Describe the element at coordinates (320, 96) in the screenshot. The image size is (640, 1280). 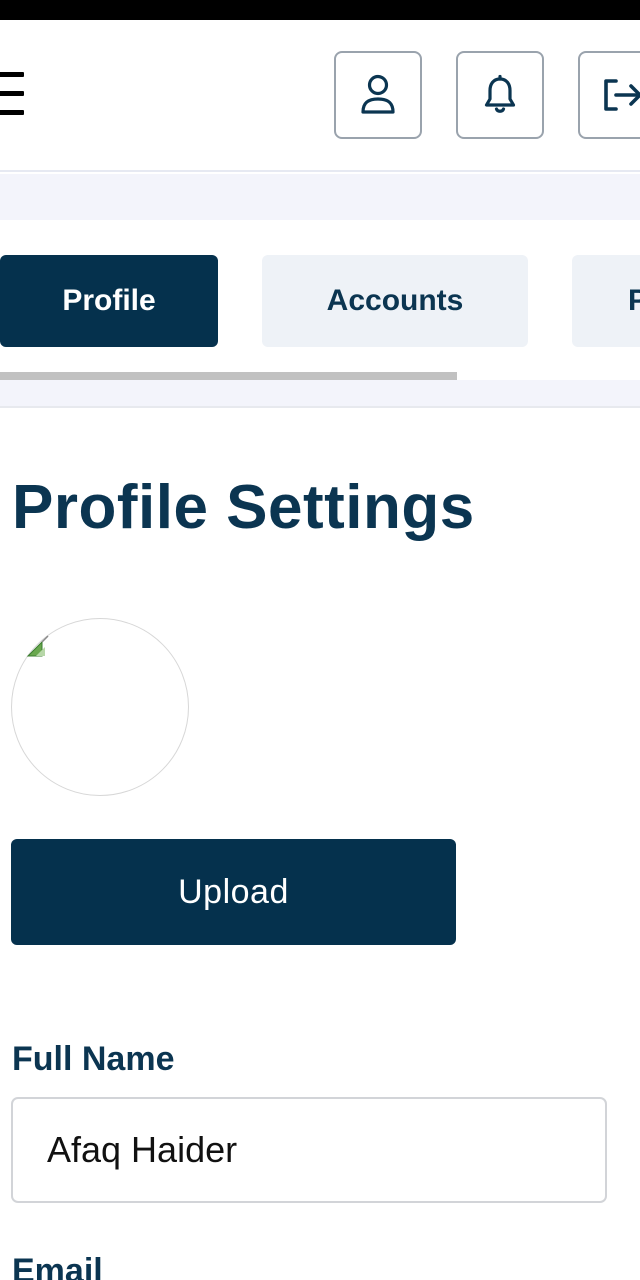
I see `app-header` at that location.